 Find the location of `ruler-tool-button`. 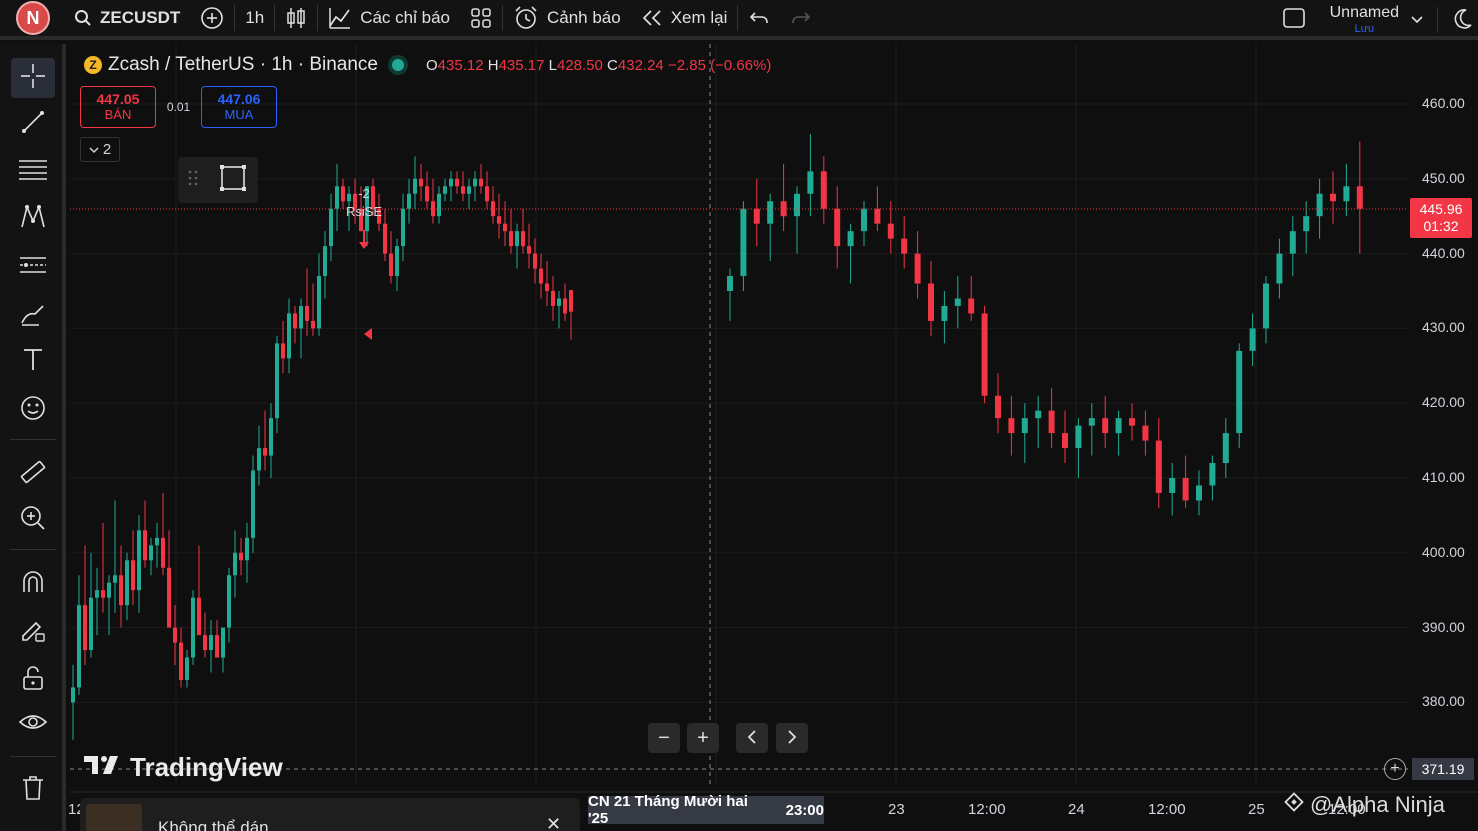

ruler-tool-button is located at coordinates (33, 474).